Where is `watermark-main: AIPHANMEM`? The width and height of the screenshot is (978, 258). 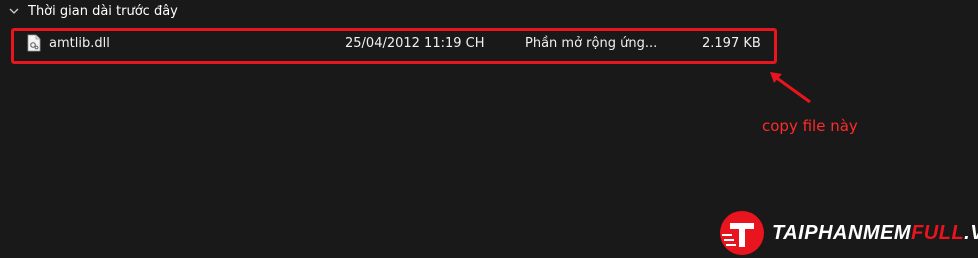
watermark-main: AIPHANMEM is located at coordinates (847, 232).